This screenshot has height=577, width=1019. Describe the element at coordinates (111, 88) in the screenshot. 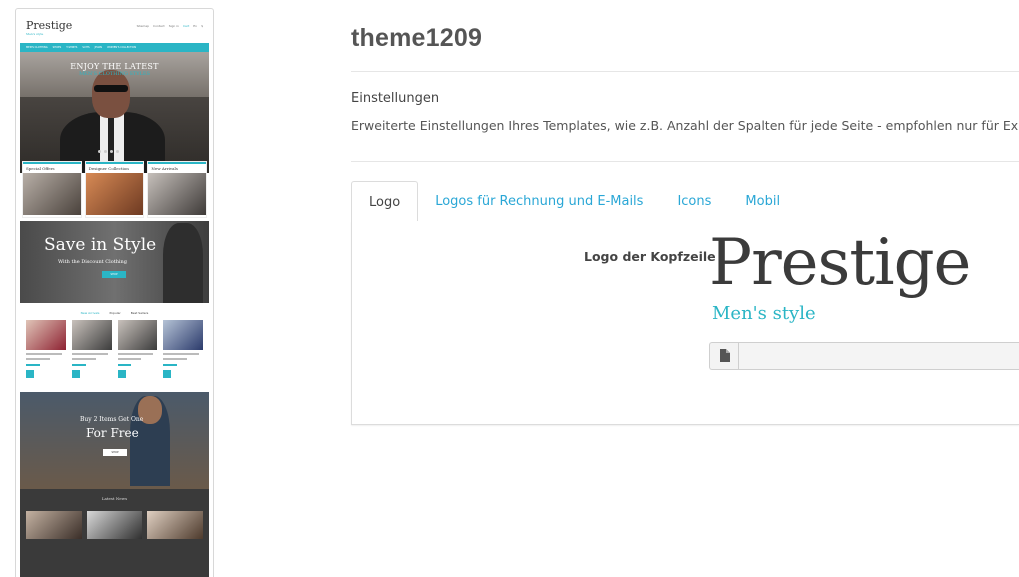

I see `preview-hero-glasses` at that location.